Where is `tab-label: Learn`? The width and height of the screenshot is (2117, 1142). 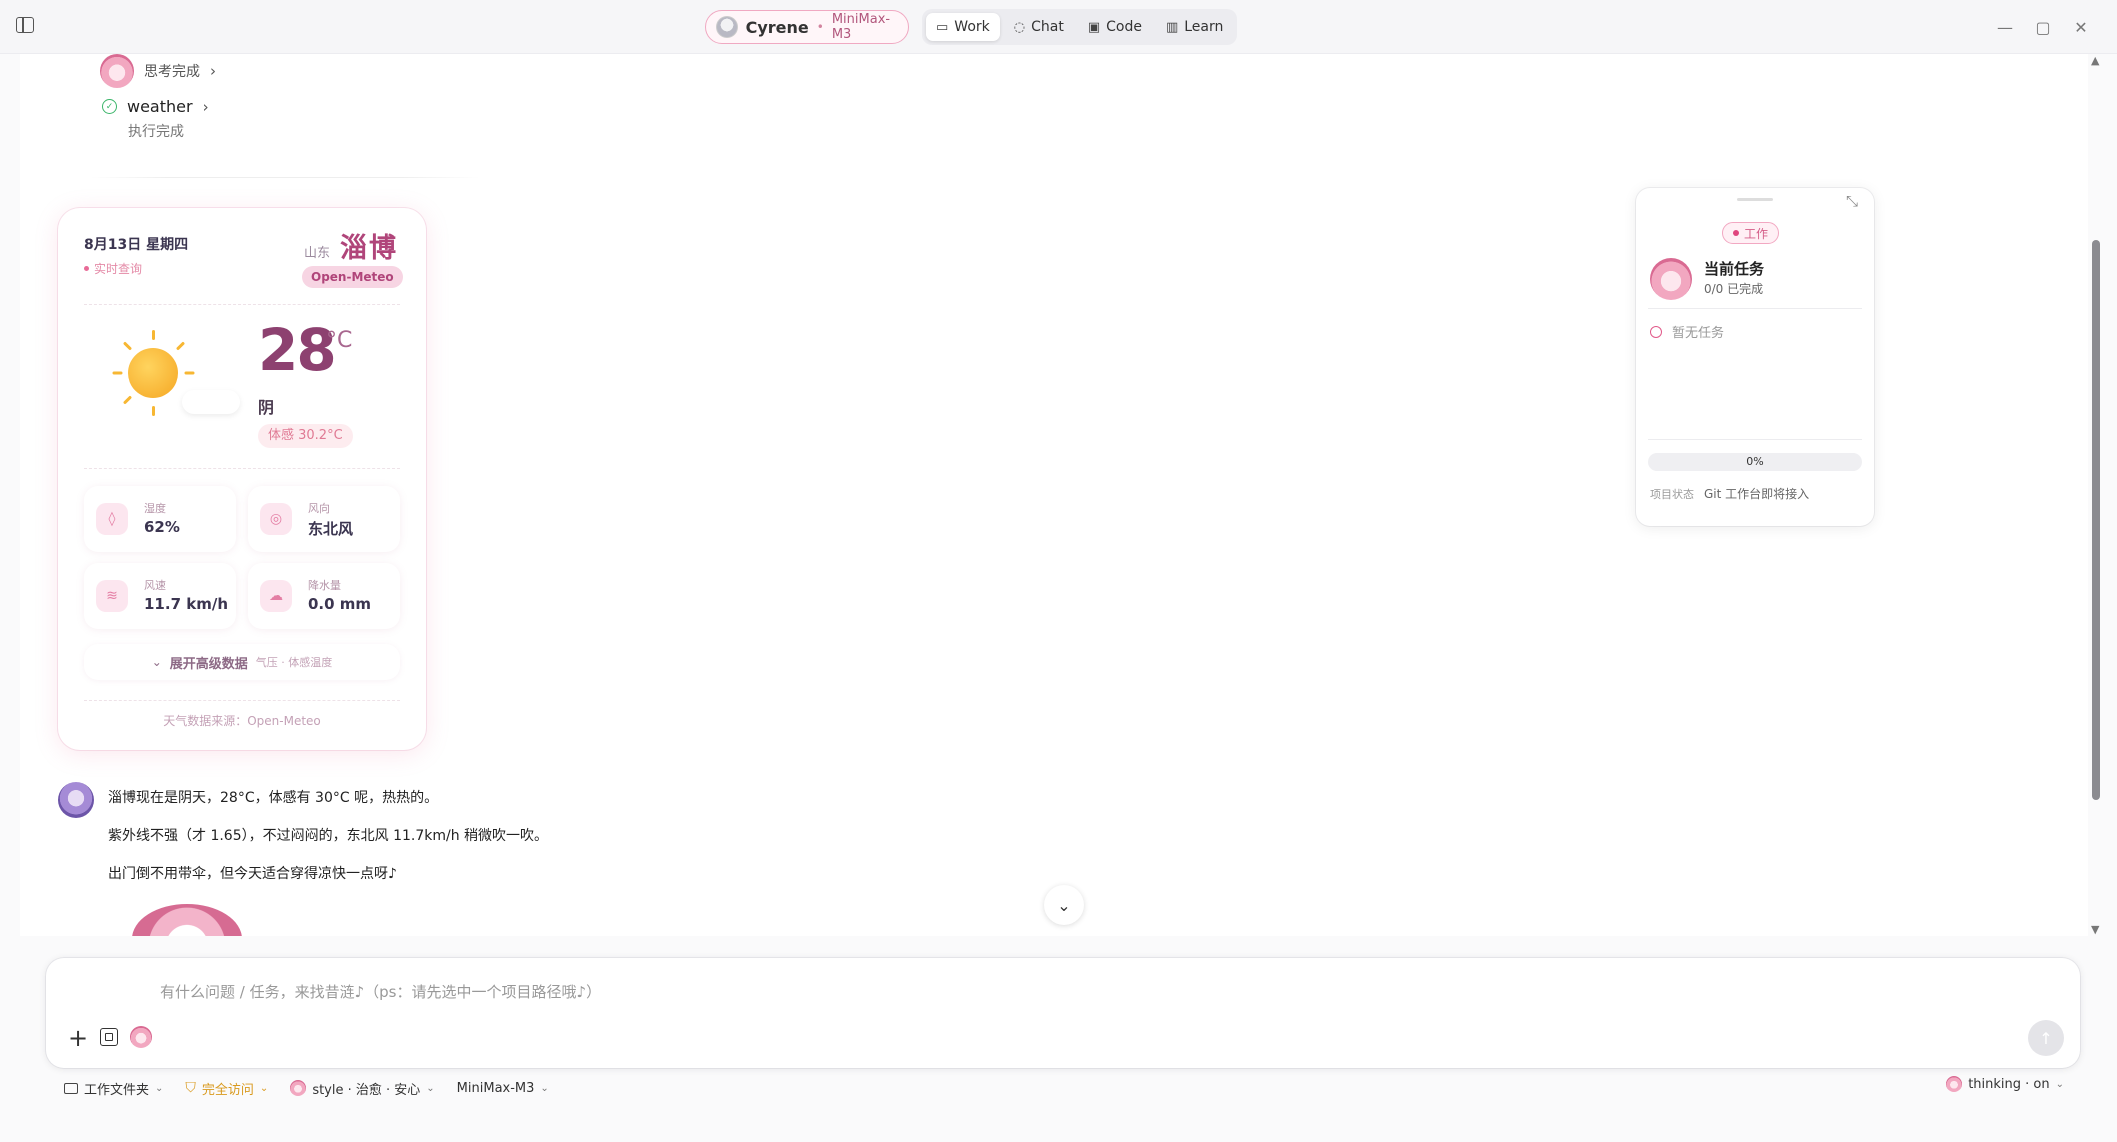
tab-label: Learn is located at coordinates (1204, 27).